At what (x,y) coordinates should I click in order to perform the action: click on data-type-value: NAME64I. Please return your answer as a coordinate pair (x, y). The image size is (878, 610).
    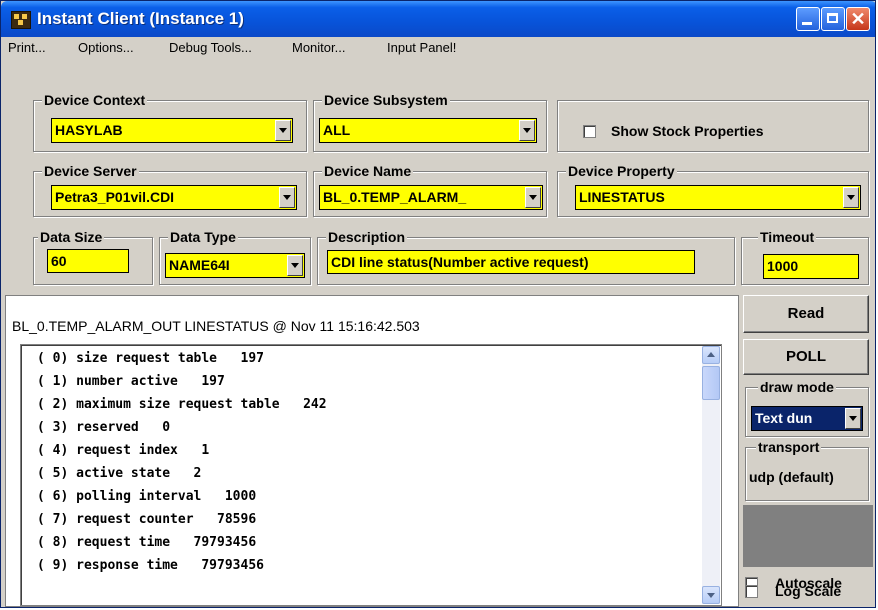
    Looking at the image, I should click on (199, 265).